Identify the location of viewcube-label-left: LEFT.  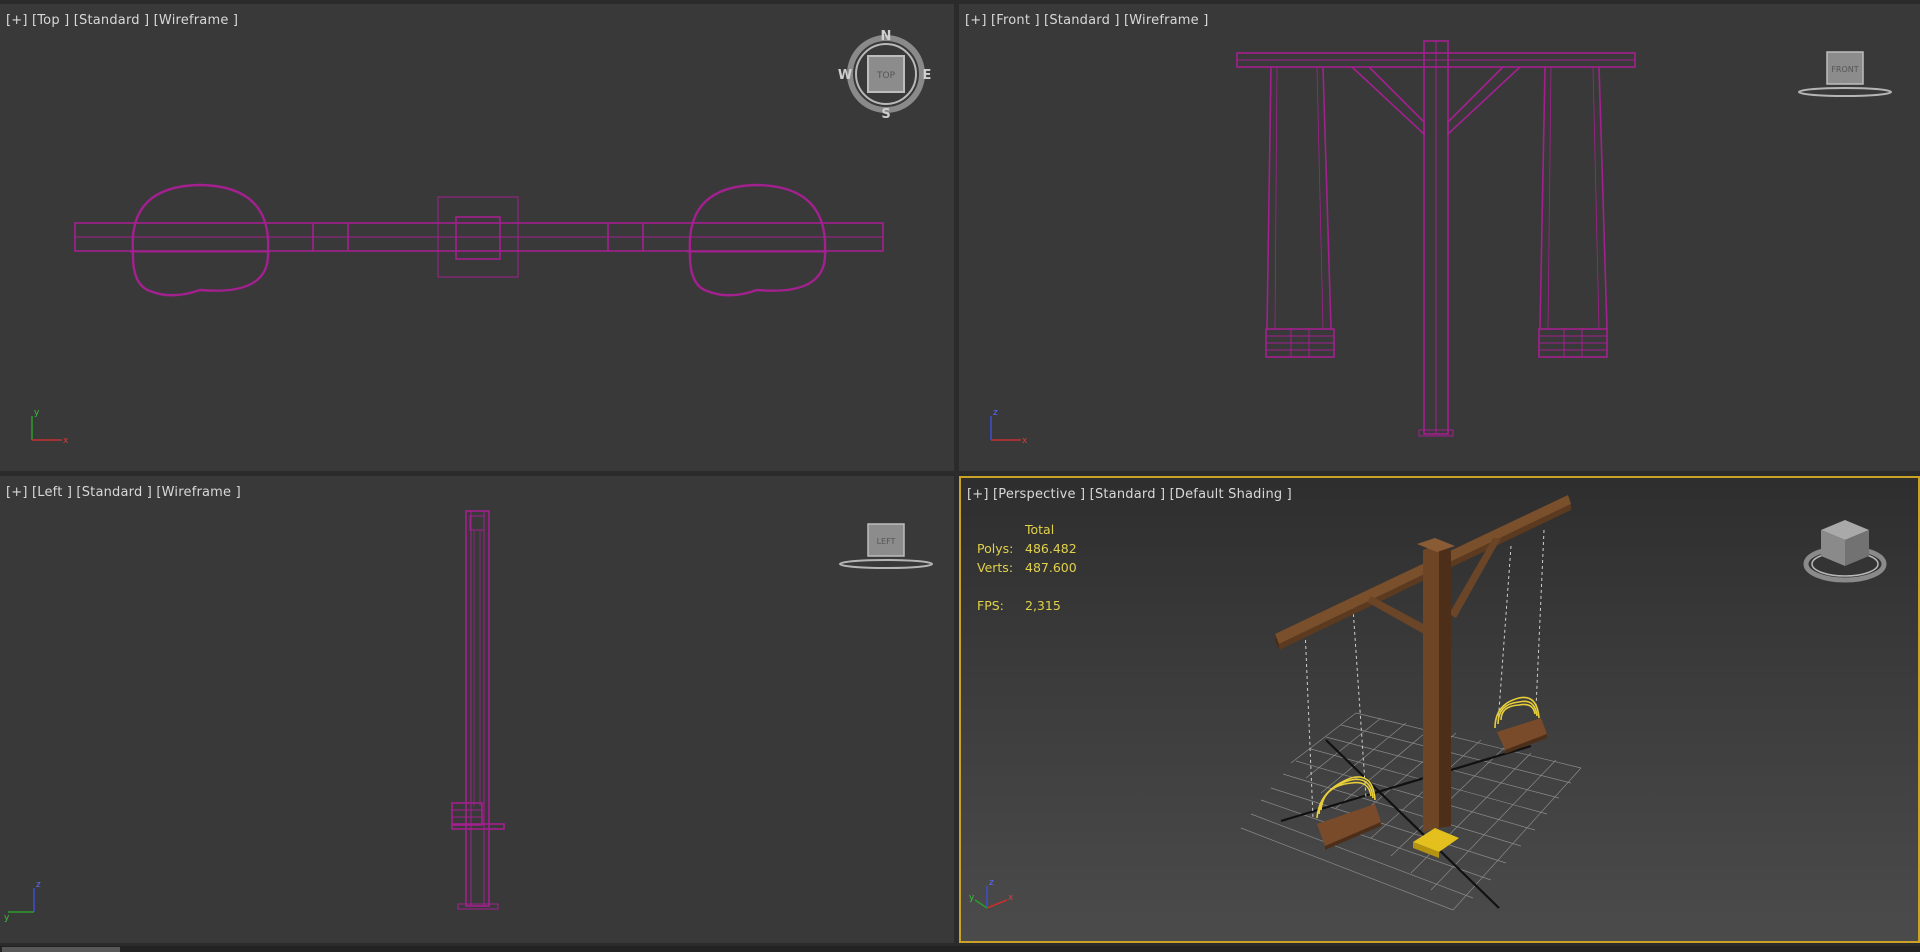
(886, 541).